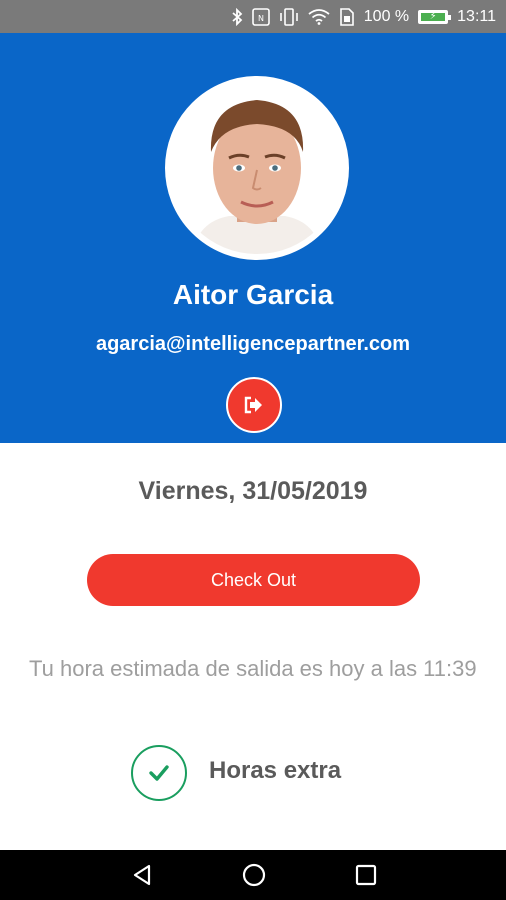  What do you see at coordinates (476, 16) in the screenshot?
I see `status-time: 13:11` at bounding box center [476, 16].